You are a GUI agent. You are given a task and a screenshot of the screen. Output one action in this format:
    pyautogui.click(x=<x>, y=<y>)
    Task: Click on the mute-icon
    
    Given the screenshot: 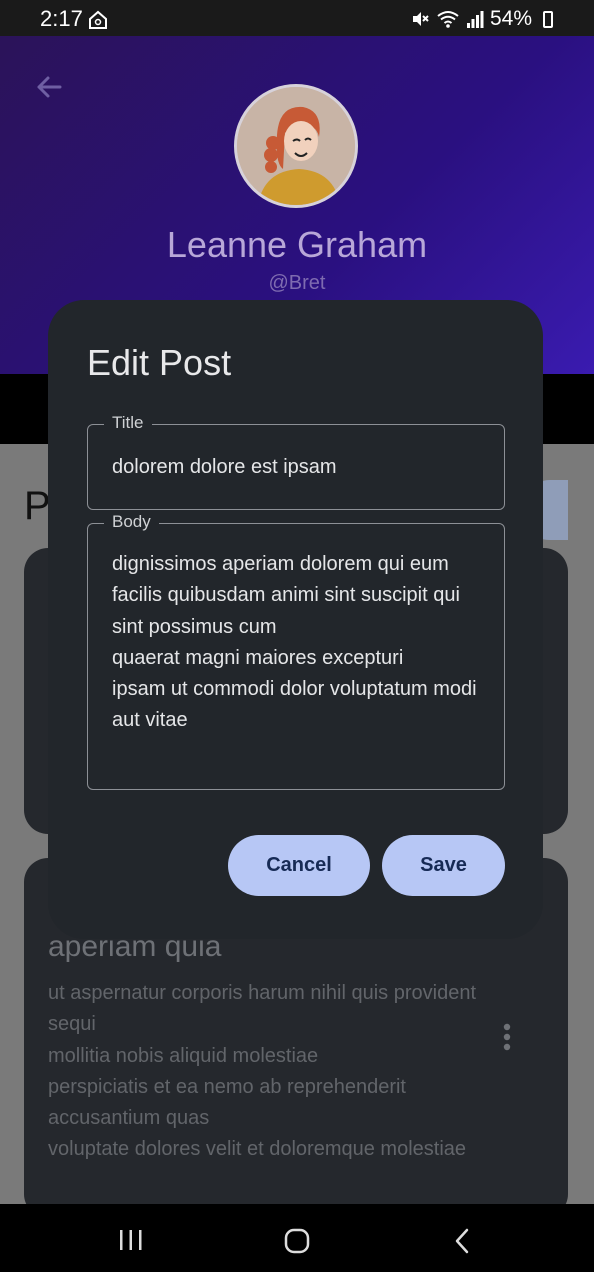 What is the action you would take?
    pyautogui.click(x=420, y=19)
    